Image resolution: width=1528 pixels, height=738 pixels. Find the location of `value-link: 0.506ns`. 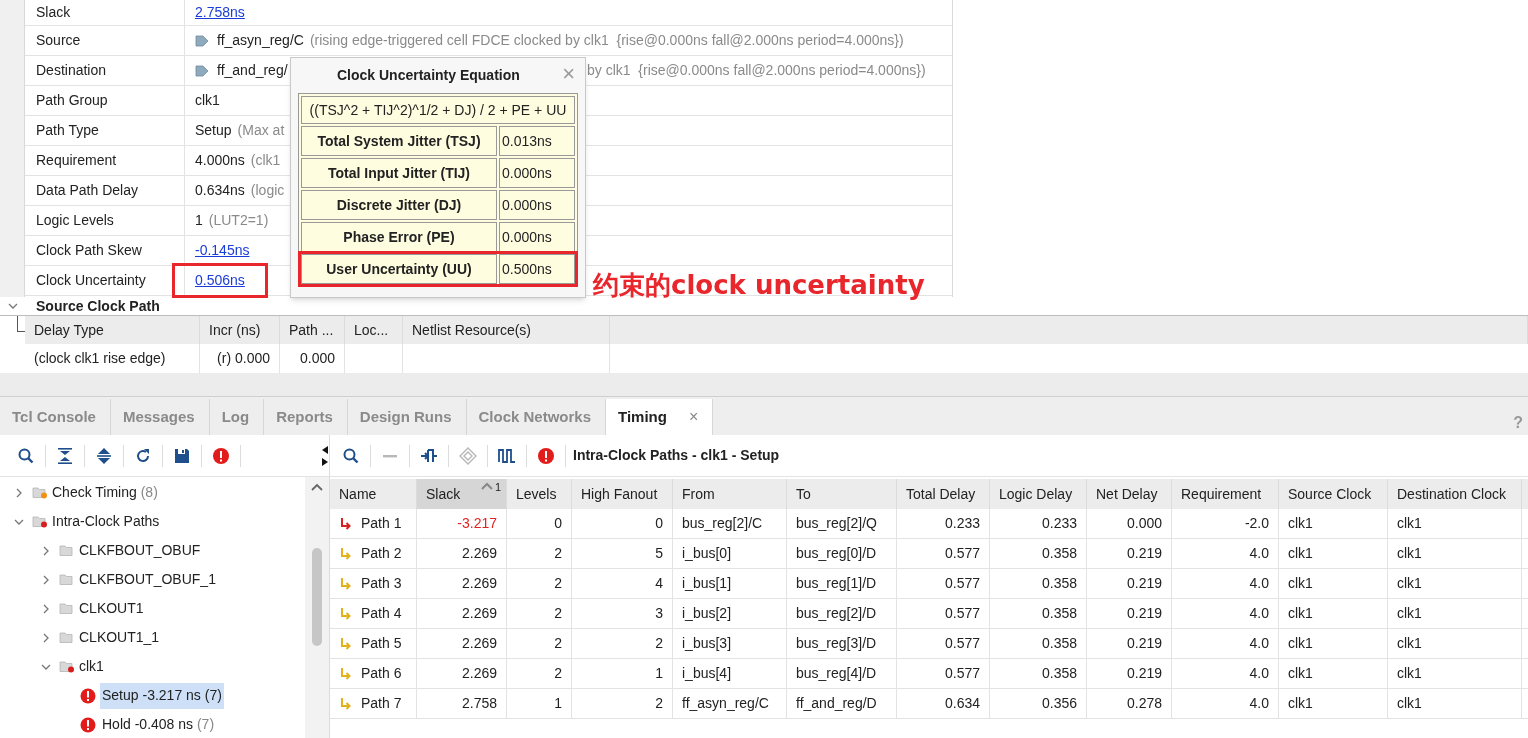

value-link: 0.506ns is located at coordinates (220, 280).